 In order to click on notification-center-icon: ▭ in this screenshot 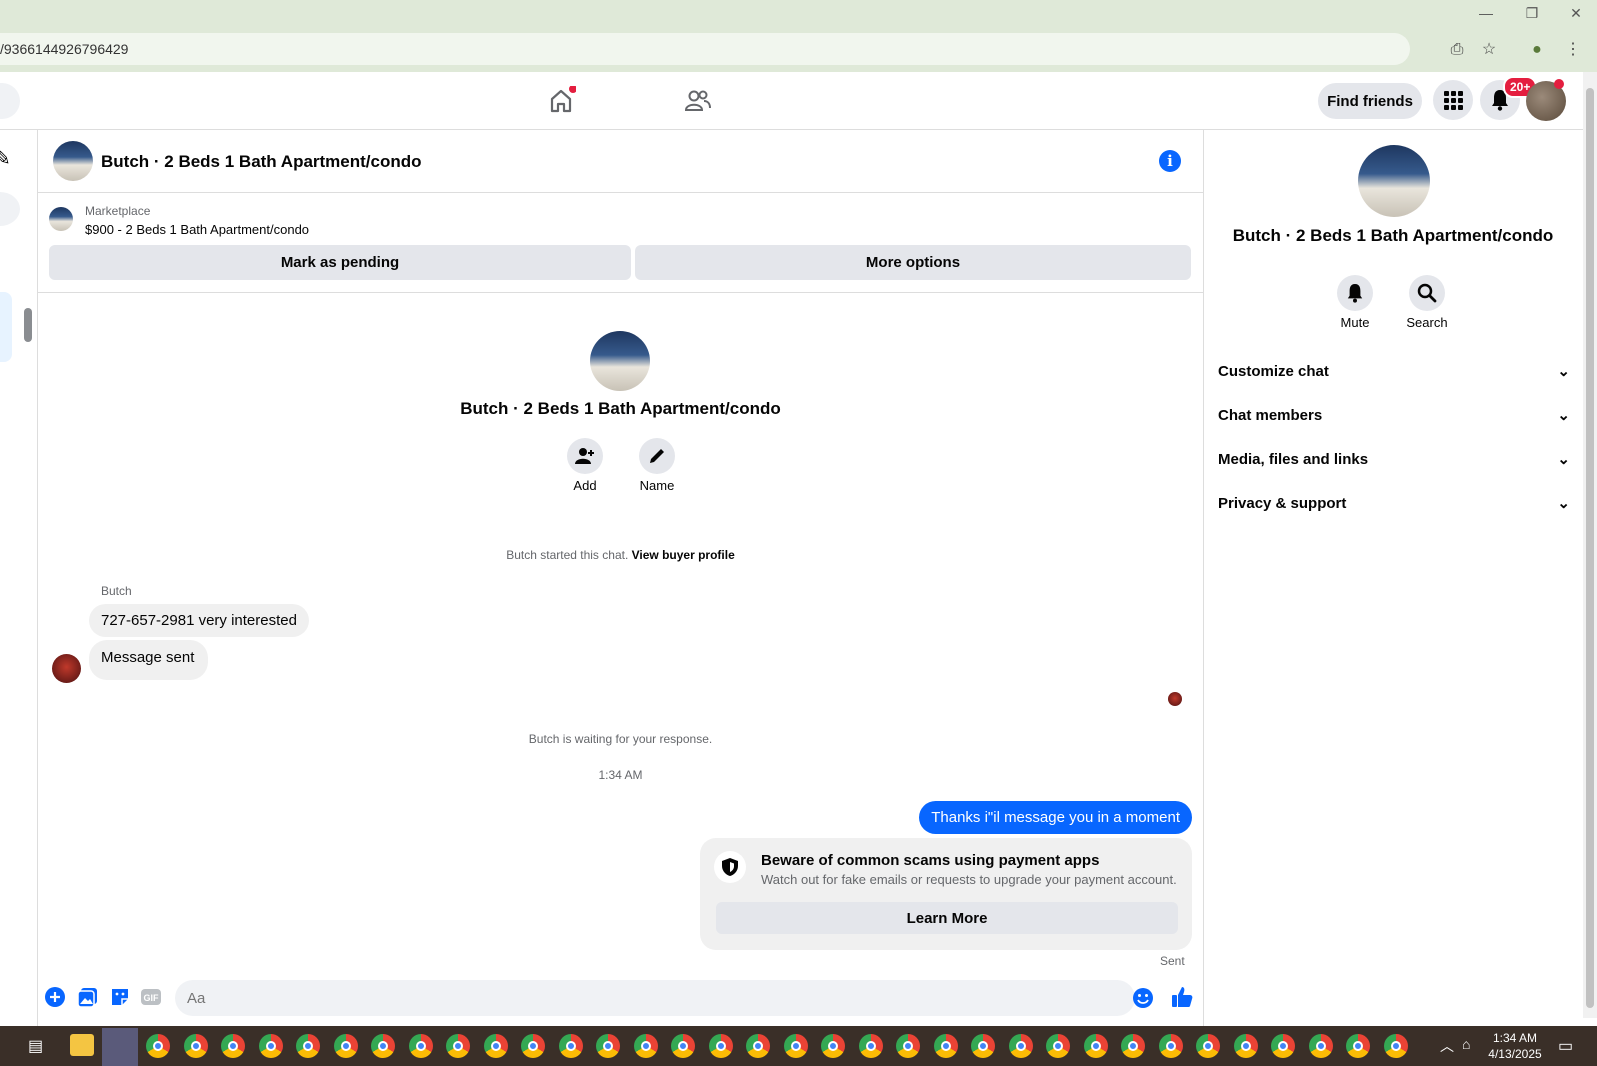, I will do `click(1565, 1046)`.